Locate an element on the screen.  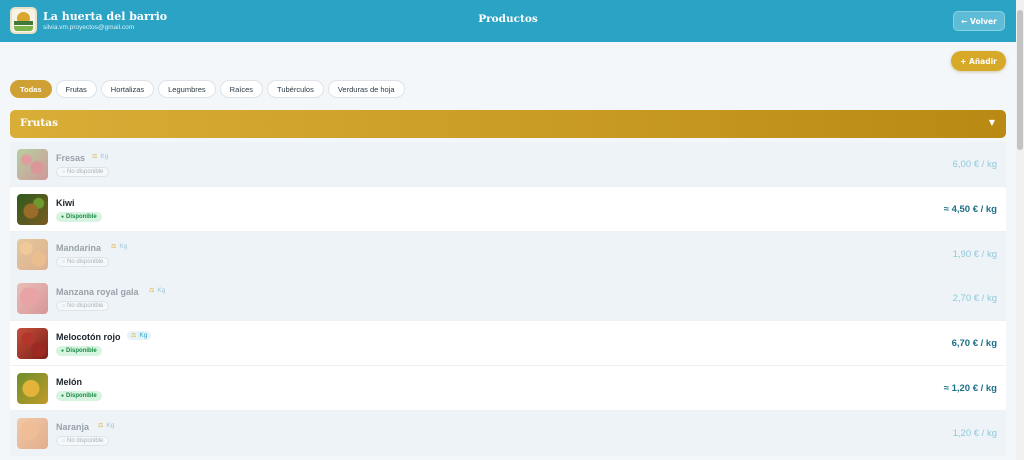
category-title: Frutas is located at coordinates (39, 123).